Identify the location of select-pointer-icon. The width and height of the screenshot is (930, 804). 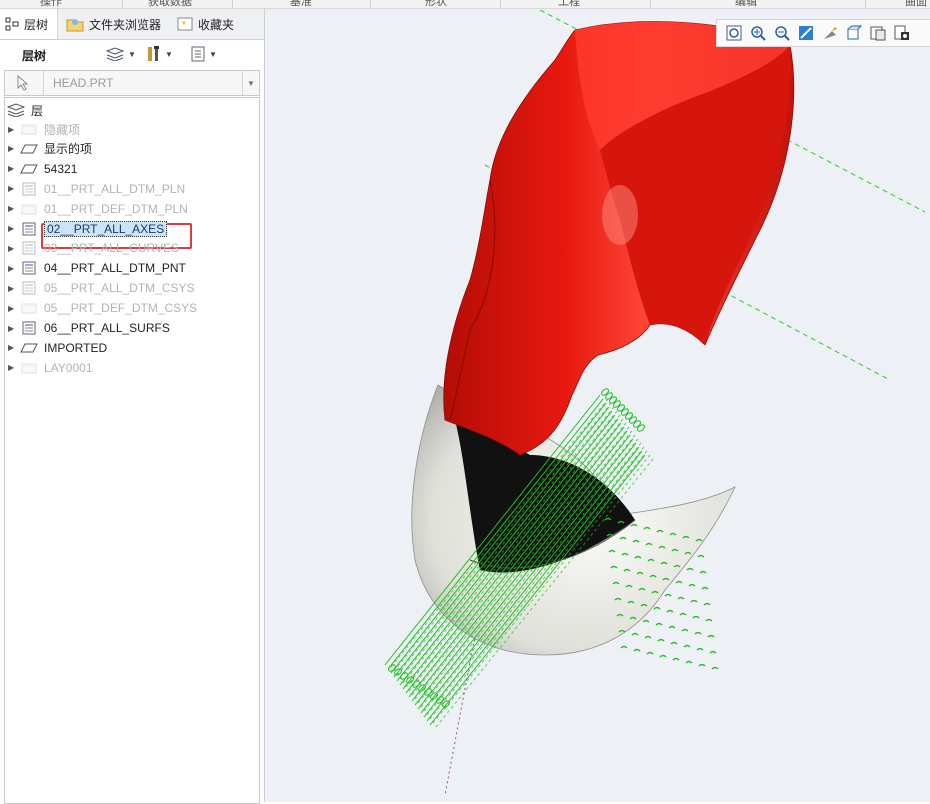
(23, 83).